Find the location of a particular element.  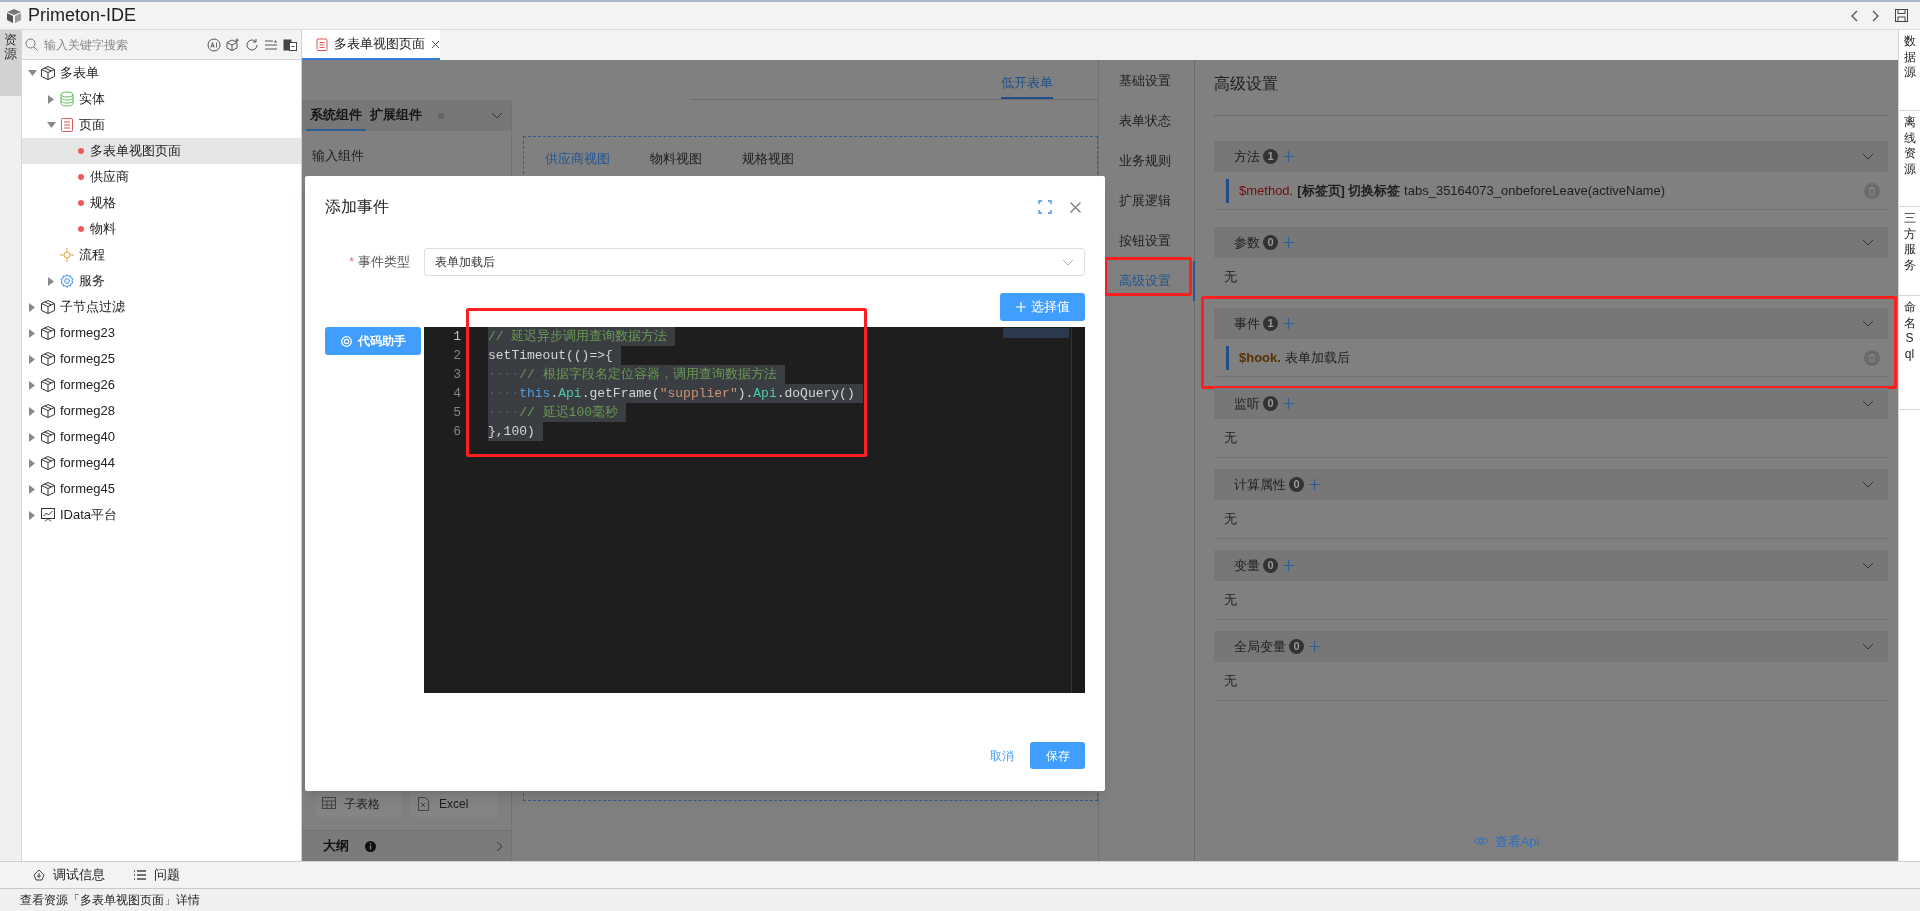

count-badge: 1 is located at coordinates (1270, 156).